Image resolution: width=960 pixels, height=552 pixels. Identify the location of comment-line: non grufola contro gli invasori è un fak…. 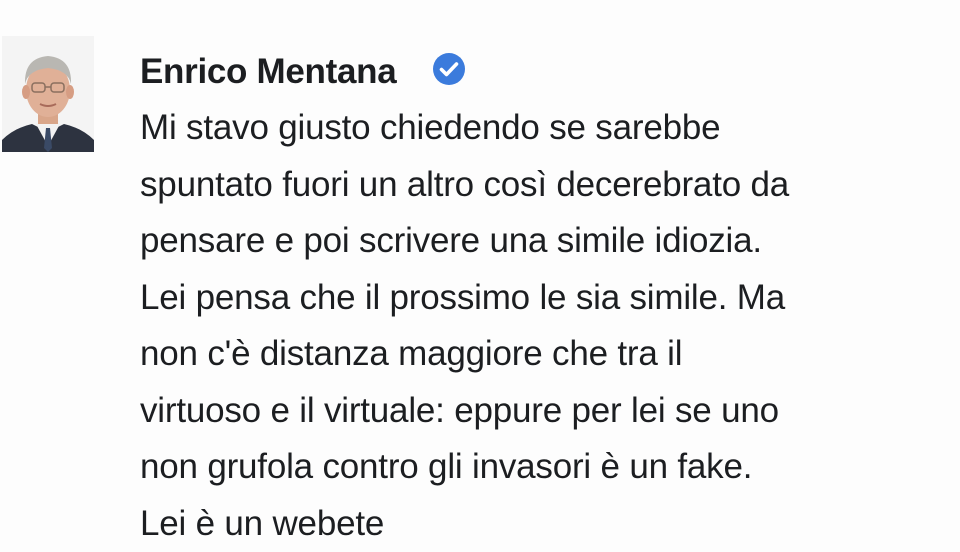
(550, 467).